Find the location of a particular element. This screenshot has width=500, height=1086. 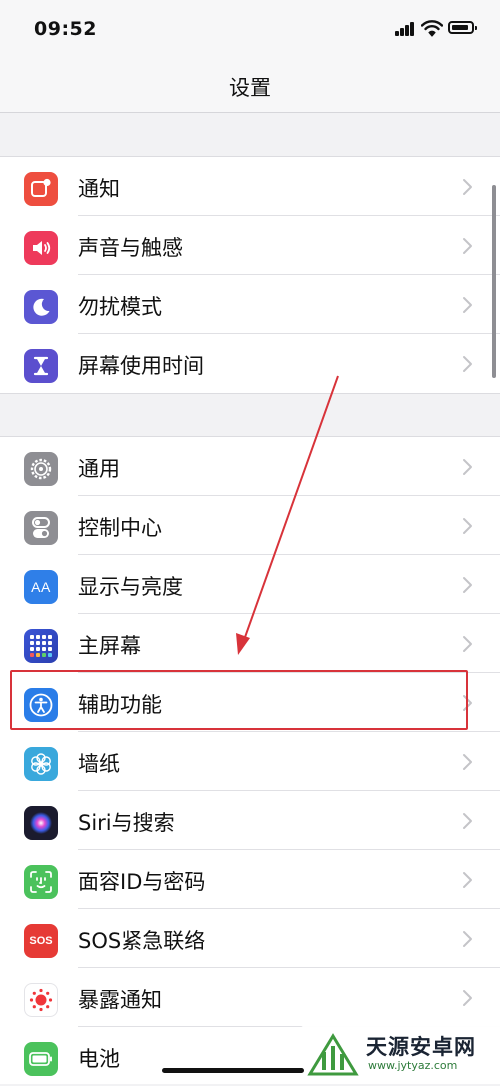

battery-icon is located at coordinates (41, 1059).